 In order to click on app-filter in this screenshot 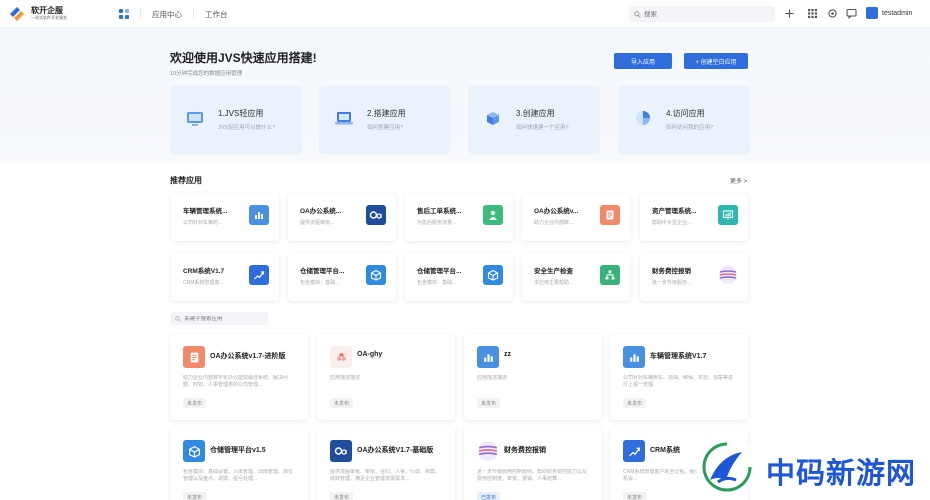, I will do `click(219, 318)`.